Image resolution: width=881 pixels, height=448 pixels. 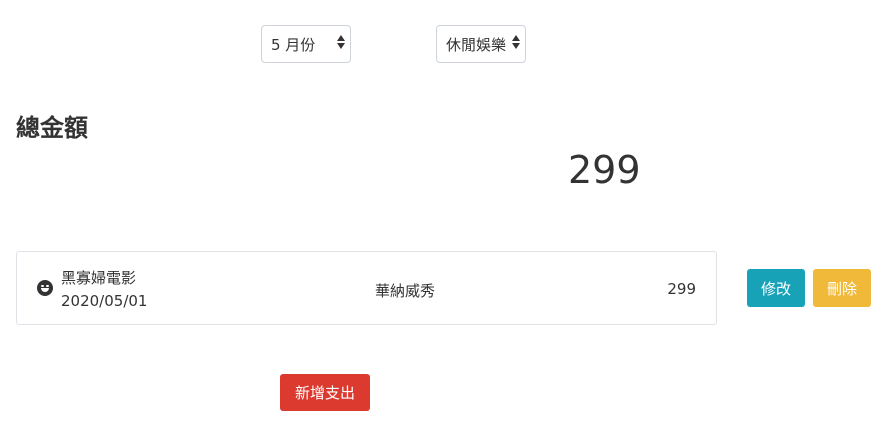 What do you see at coordinates (52, 128) in the screenshot?
I see `total-label: 總金額` at bounding box center [52, 128].